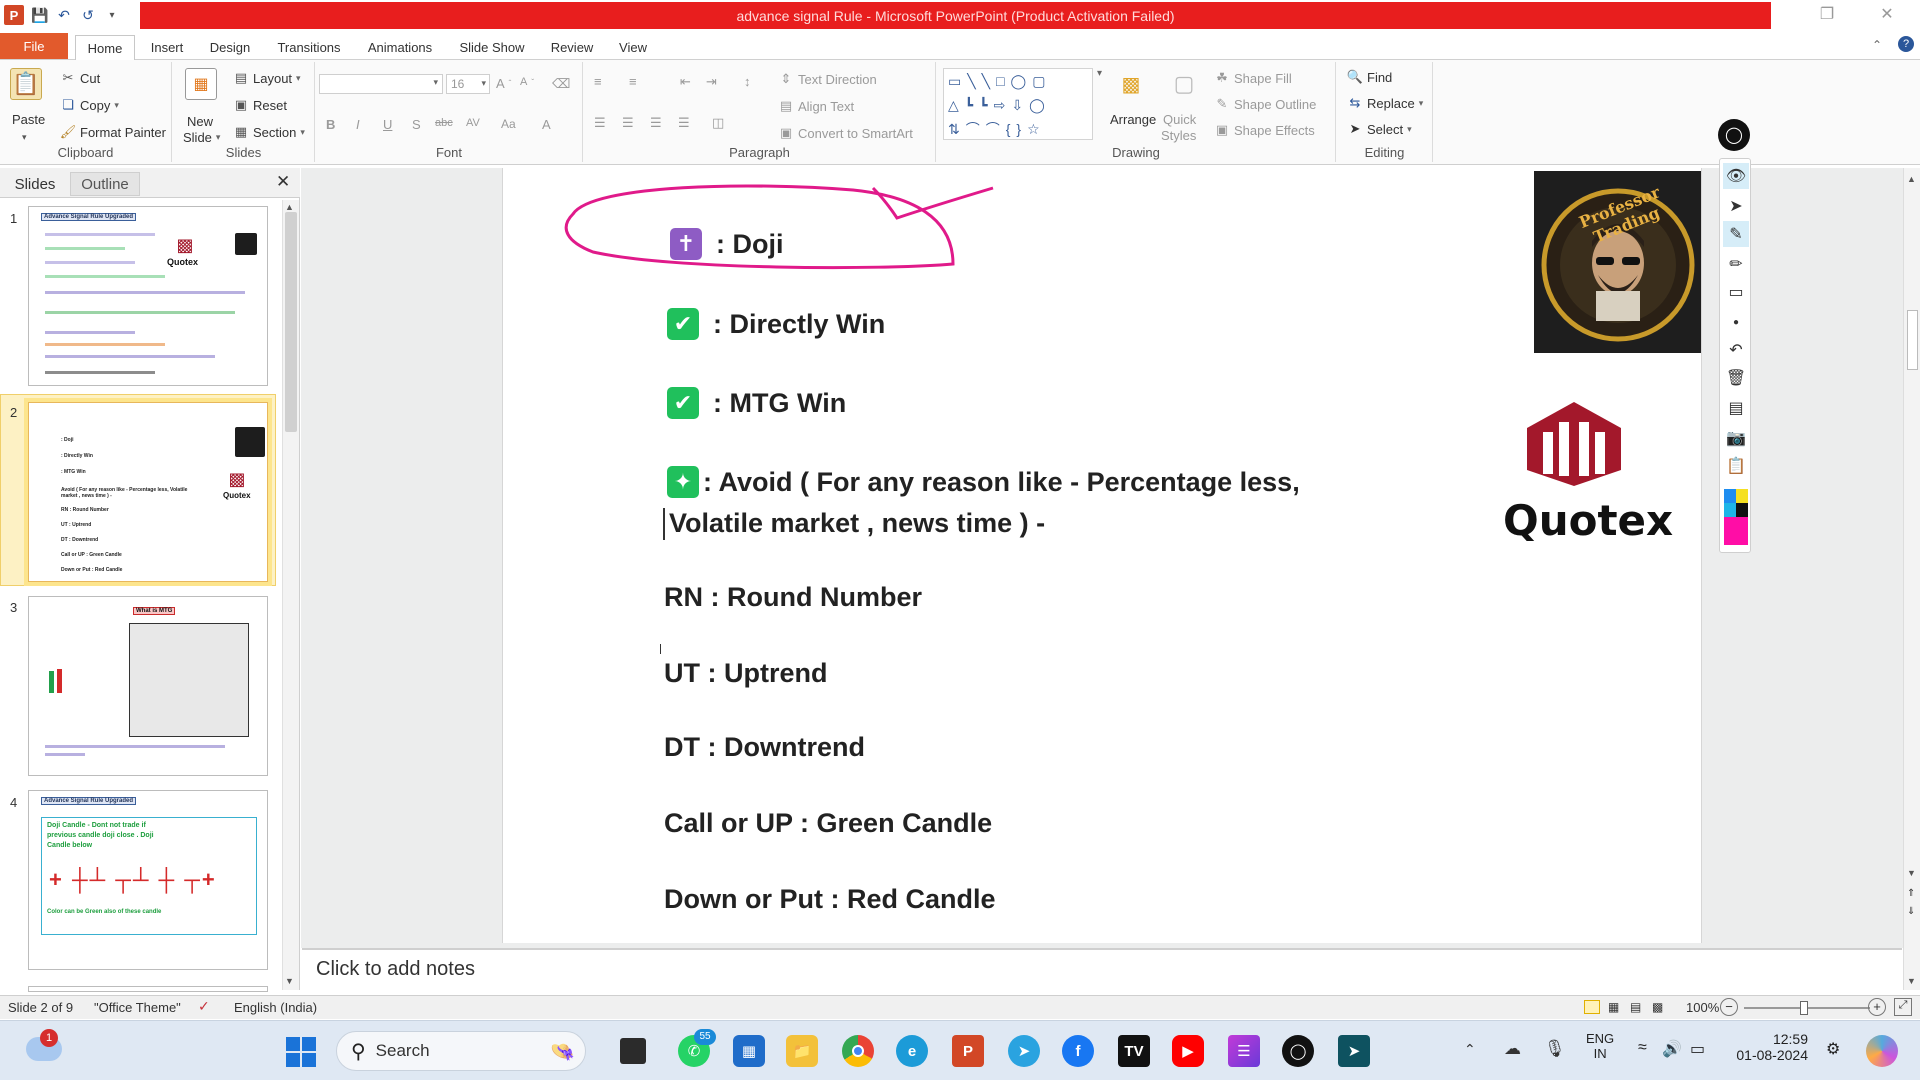 Image resolution: width=1920 pixels, height=1080 pixels. Describe the element at coordinates (1672, 1049) in the screenshot. I see `volume-icon: 🔊` at that location.